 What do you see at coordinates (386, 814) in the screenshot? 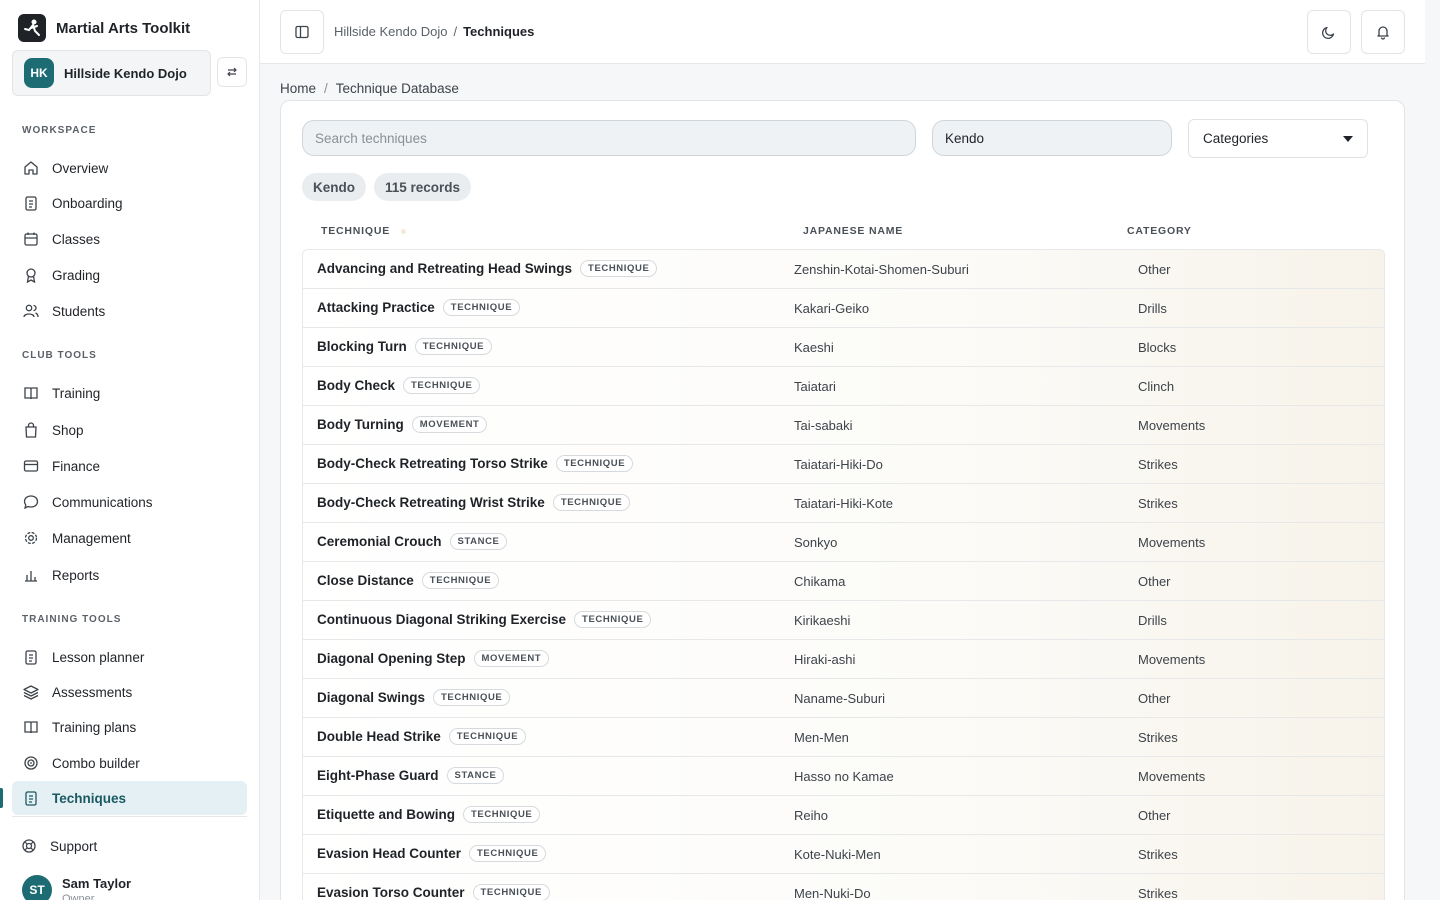
I see `technique-name: Etiquette and Bowing` at bounding box center [386, 814].